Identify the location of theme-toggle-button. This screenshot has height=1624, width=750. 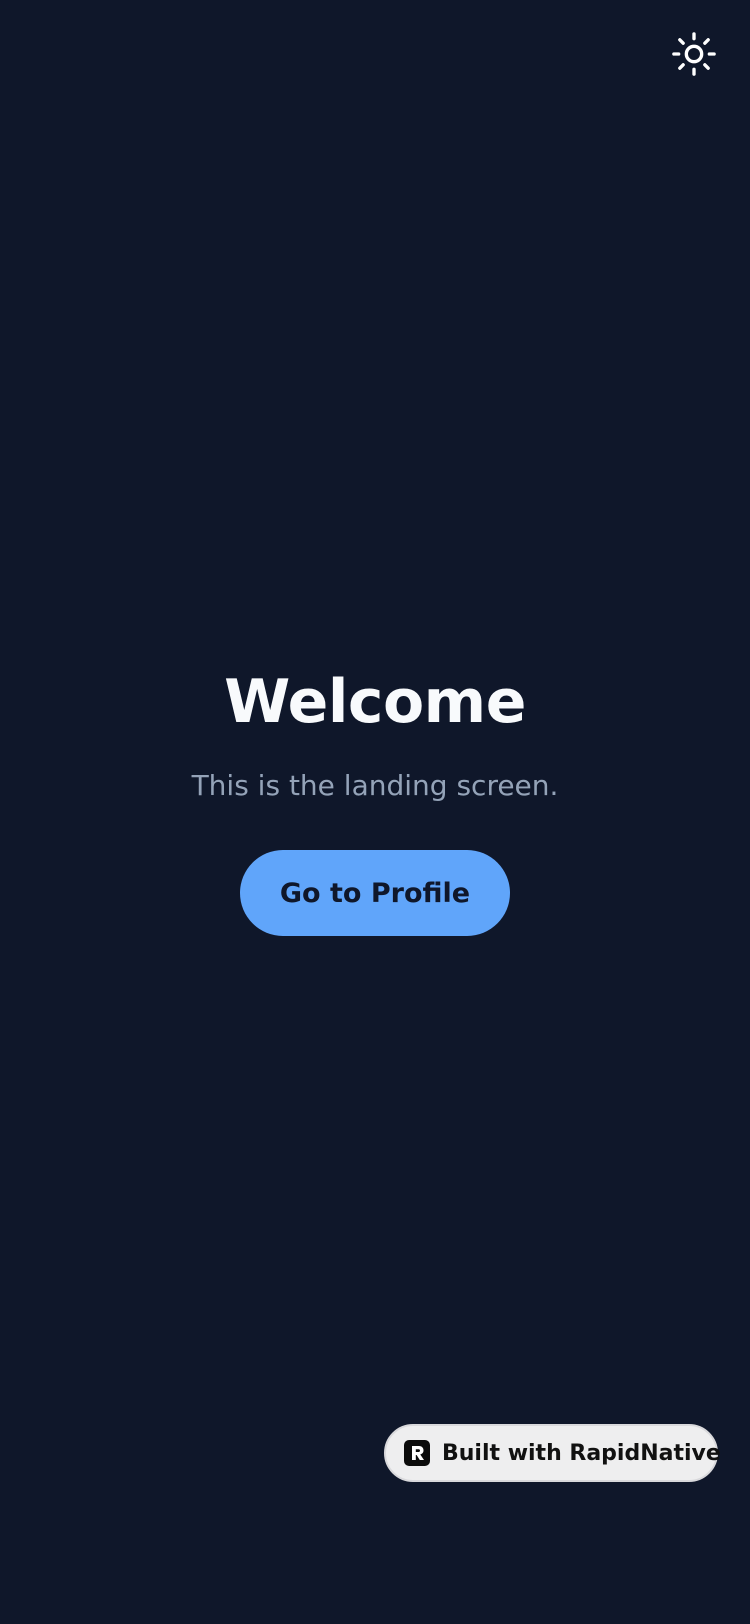
(694, 56).